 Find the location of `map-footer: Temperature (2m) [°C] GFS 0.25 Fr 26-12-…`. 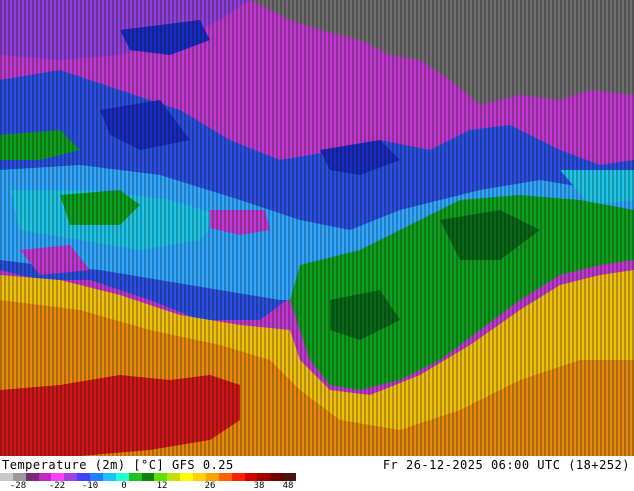

map-footer: Temperature (2m) [°C] GFS 0.25 Fr 26-12-… is located at coordinates (317, 473).